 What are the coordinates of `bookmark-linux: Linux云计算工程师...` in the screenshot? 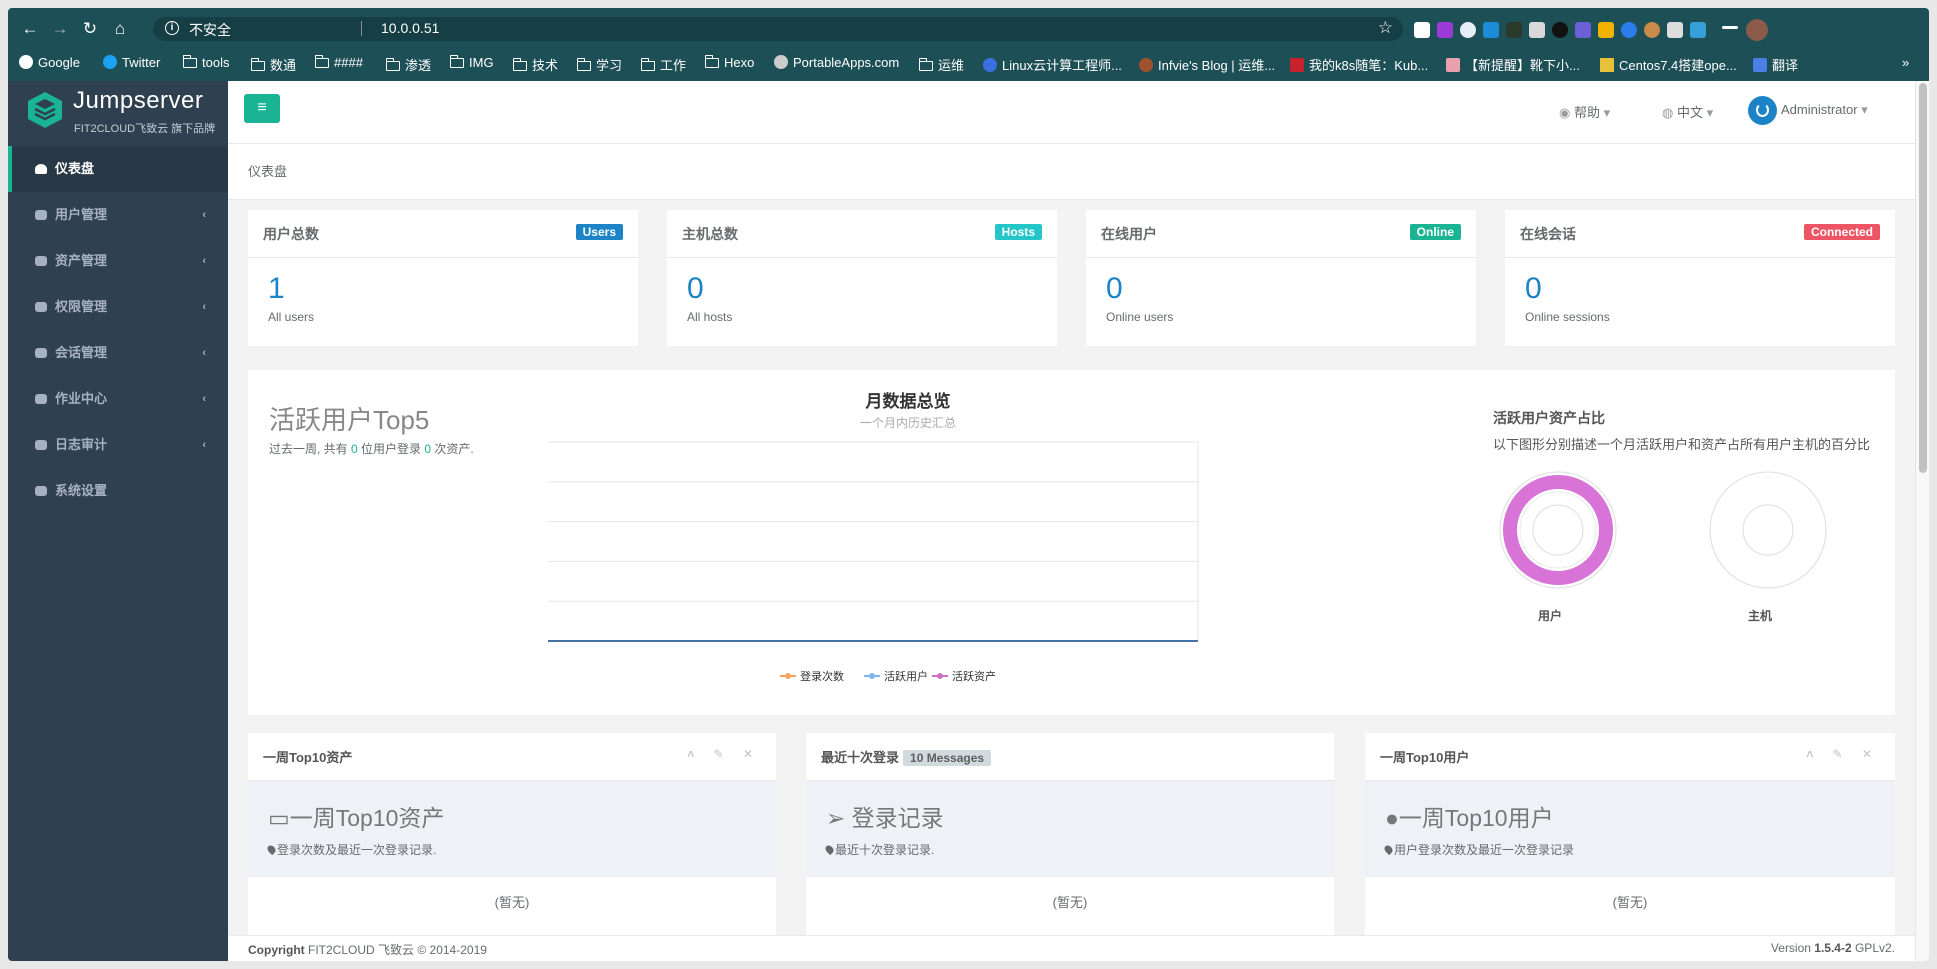 It's located at (1052, 64).